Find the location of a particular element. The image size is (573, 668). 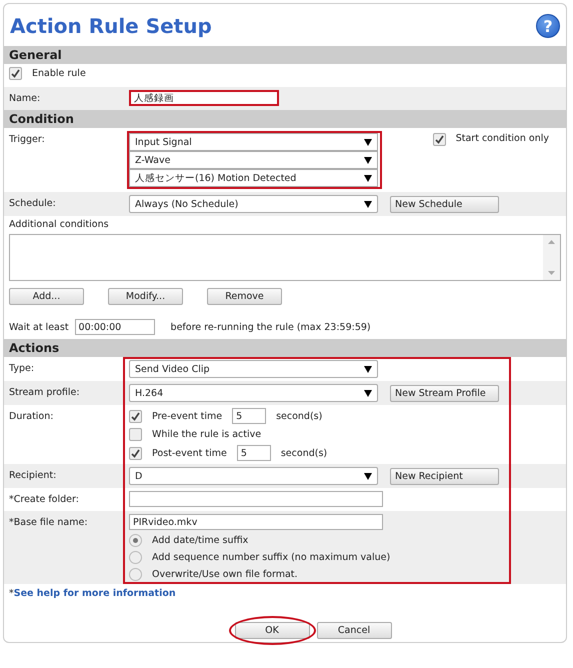

time-field: 00:00:00 is located at coordinates (114, 327).